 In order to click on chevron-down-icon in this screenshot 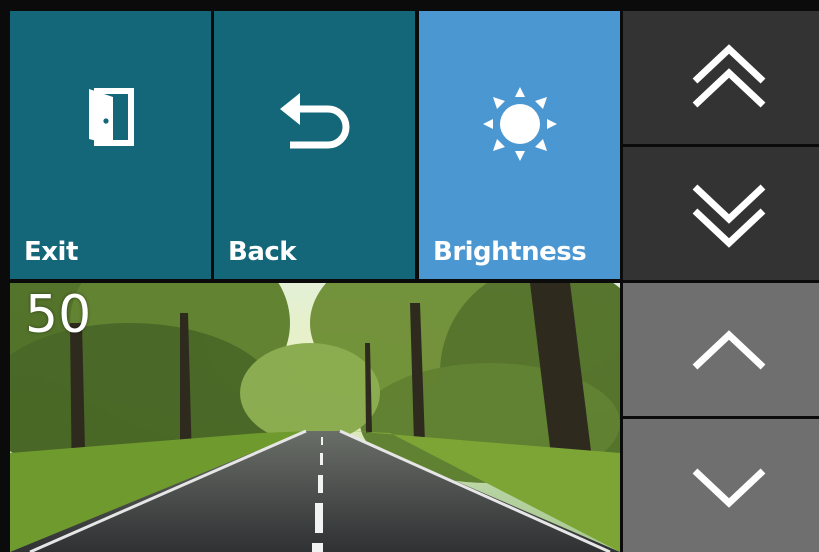, I will do `click(729, 488)`.